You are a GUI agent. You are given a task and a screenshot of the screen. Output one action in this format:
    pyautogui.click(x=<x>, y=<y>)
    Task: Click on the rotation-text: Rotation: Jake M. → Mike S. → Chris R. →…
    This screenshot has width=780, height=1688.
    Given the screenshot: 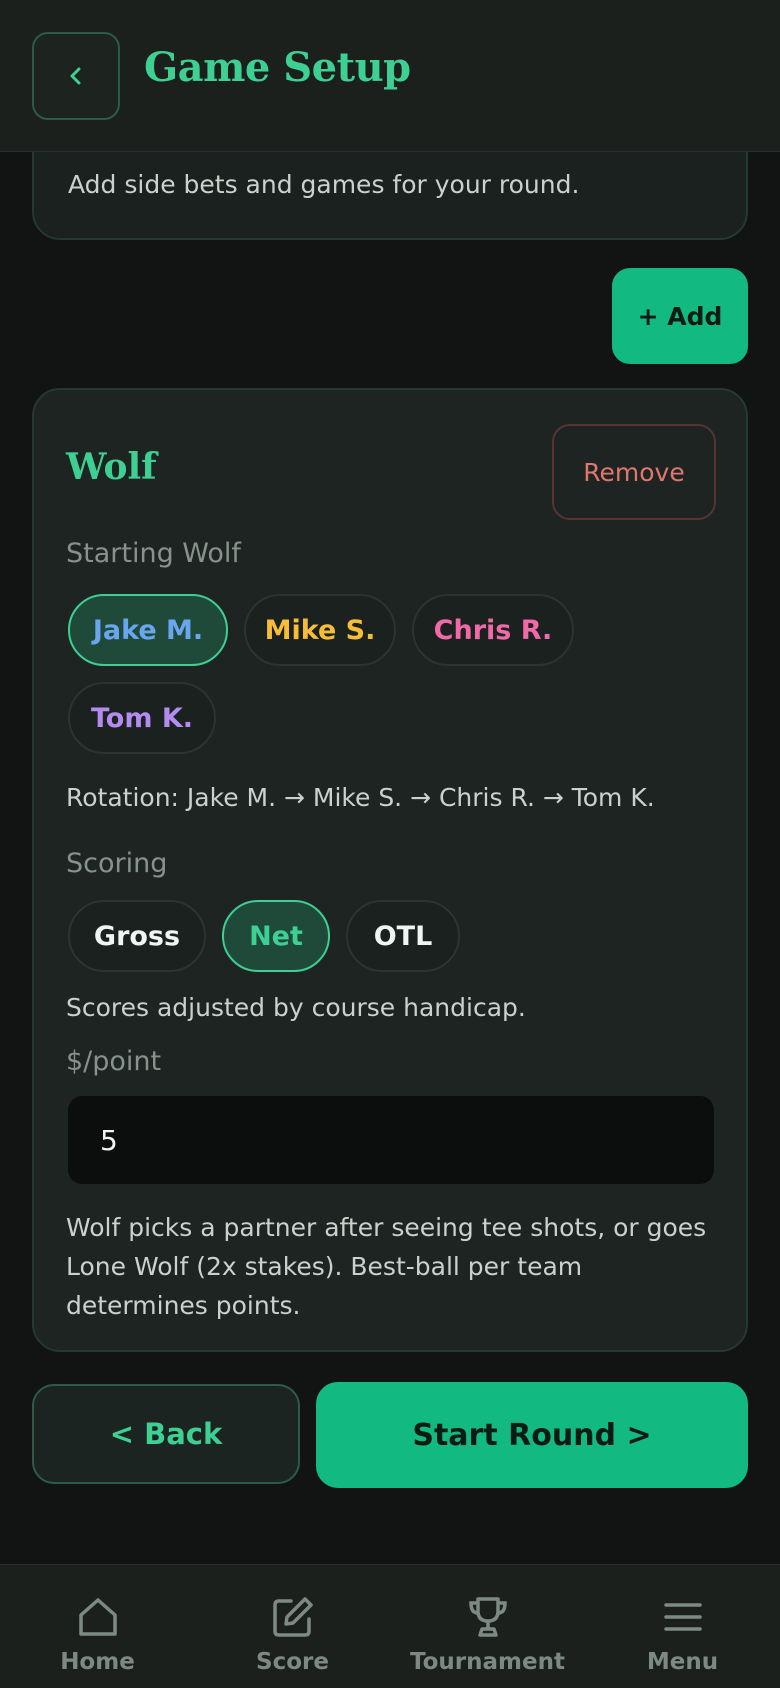 What is the action you would take?
    pyautogui.click(x=360, y=797)
    